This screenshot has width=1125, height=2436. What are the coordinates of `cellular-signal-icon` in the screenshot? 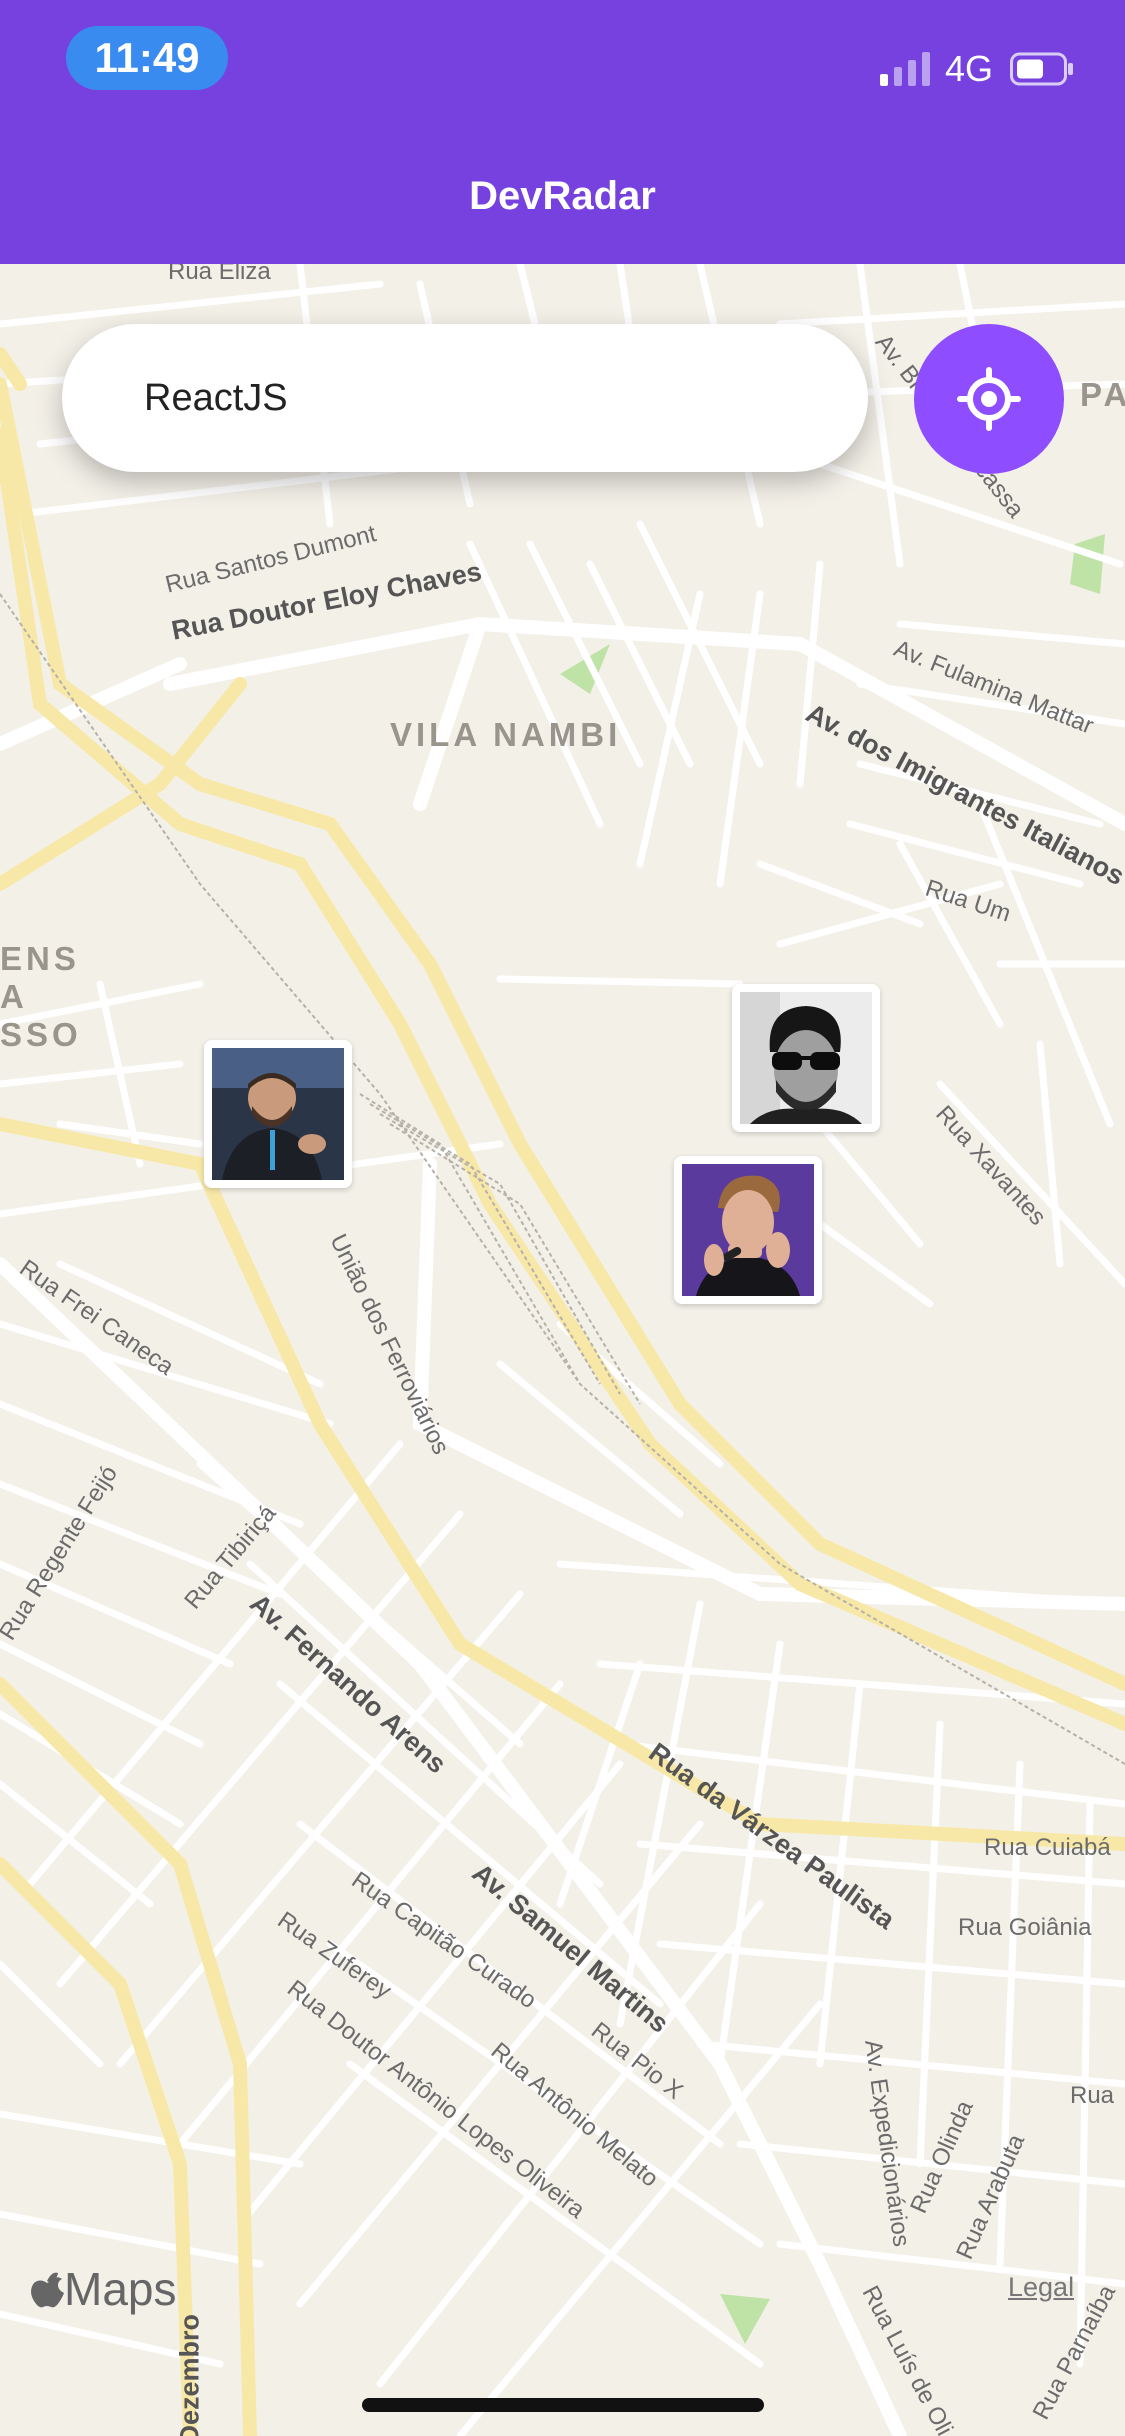 It's located at (905, 69).